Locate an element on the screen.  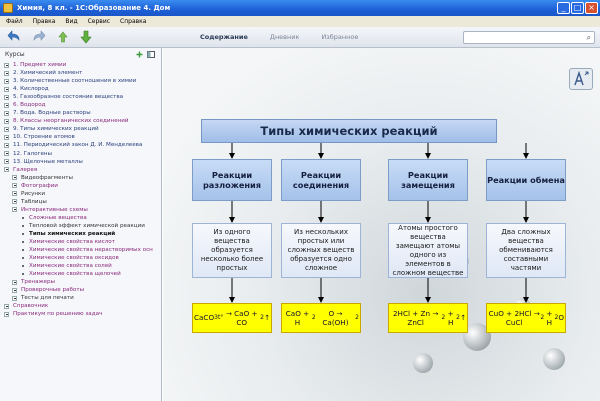
sidebar-item: 13. Щелочные металлы is located at coordinates (80, 162).